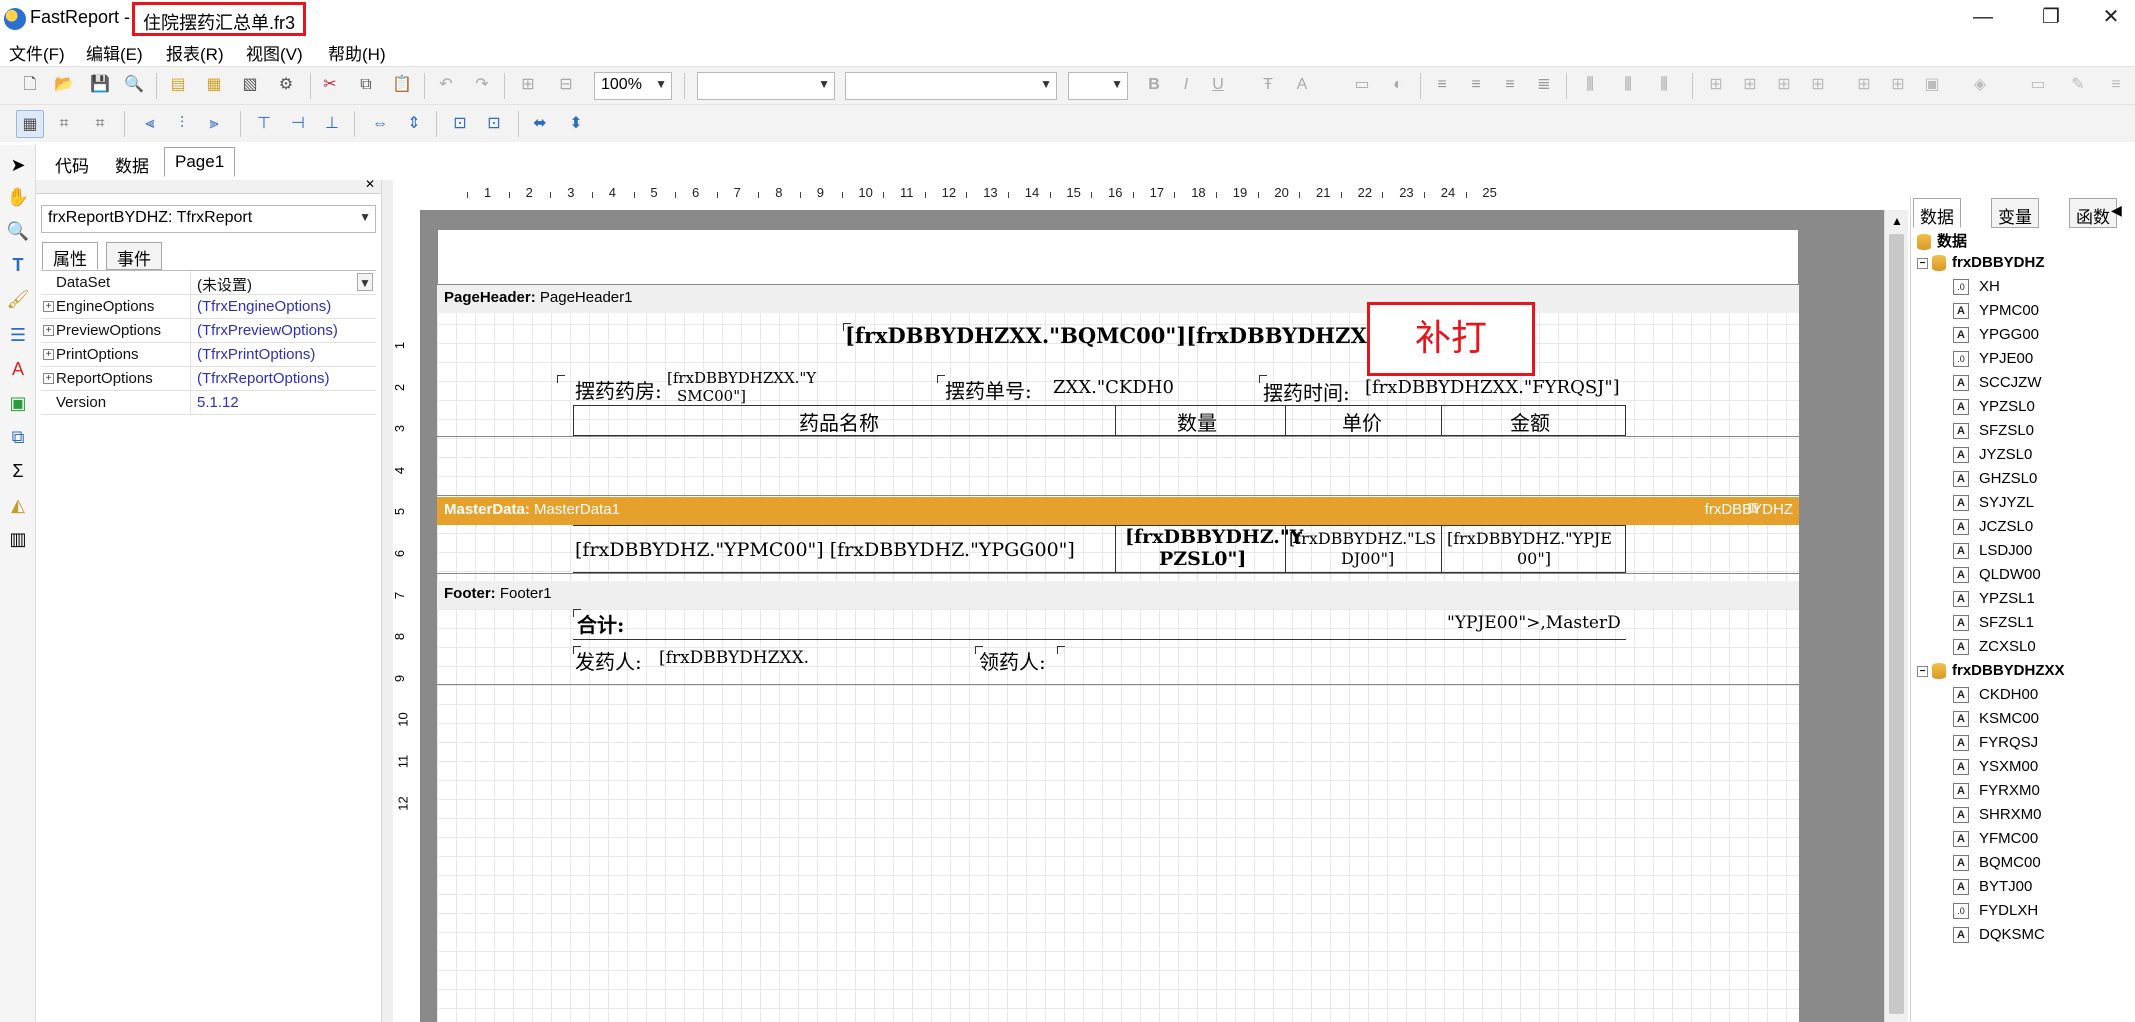 This screenshot has height=1022, width=2135. Describe the element at coordinates (1996, 338) in the screenshot. I see `tree-field: A YPGG00` at that location.